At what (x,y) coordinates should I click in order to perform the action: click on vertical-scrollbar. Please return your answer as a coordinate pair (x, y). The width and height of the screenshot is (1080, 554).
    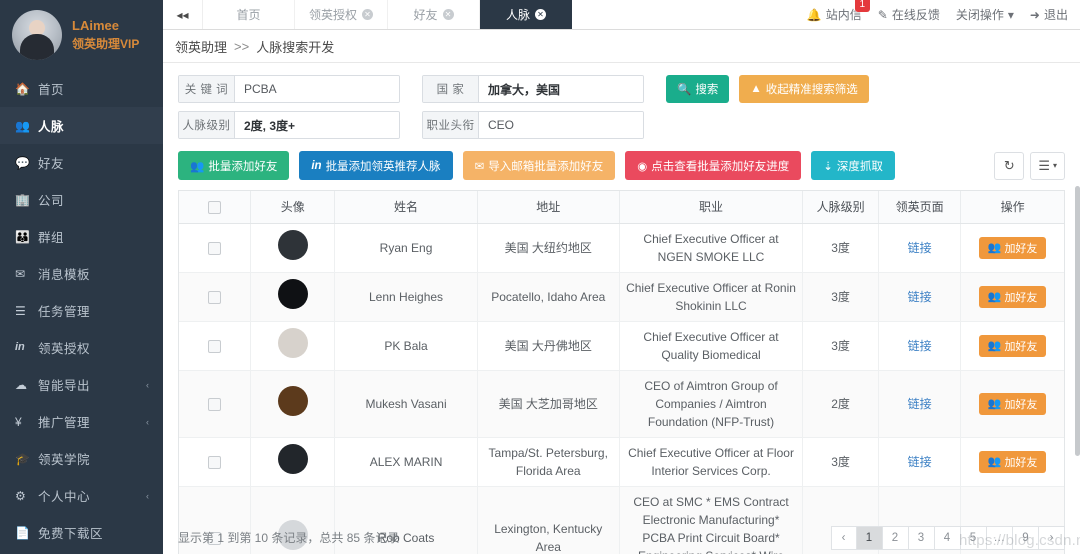
    Looking at the image, I should click on (1077, 321).